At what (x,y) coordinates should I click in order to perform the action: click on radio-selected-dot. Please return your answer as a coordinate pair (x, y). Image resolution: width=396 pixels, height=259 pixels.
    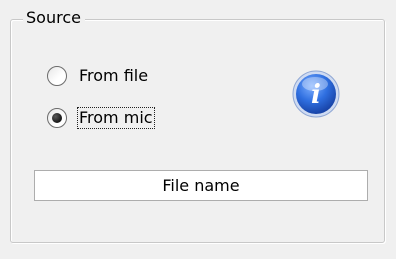
    Looking at the image, I should click on (57, 118).